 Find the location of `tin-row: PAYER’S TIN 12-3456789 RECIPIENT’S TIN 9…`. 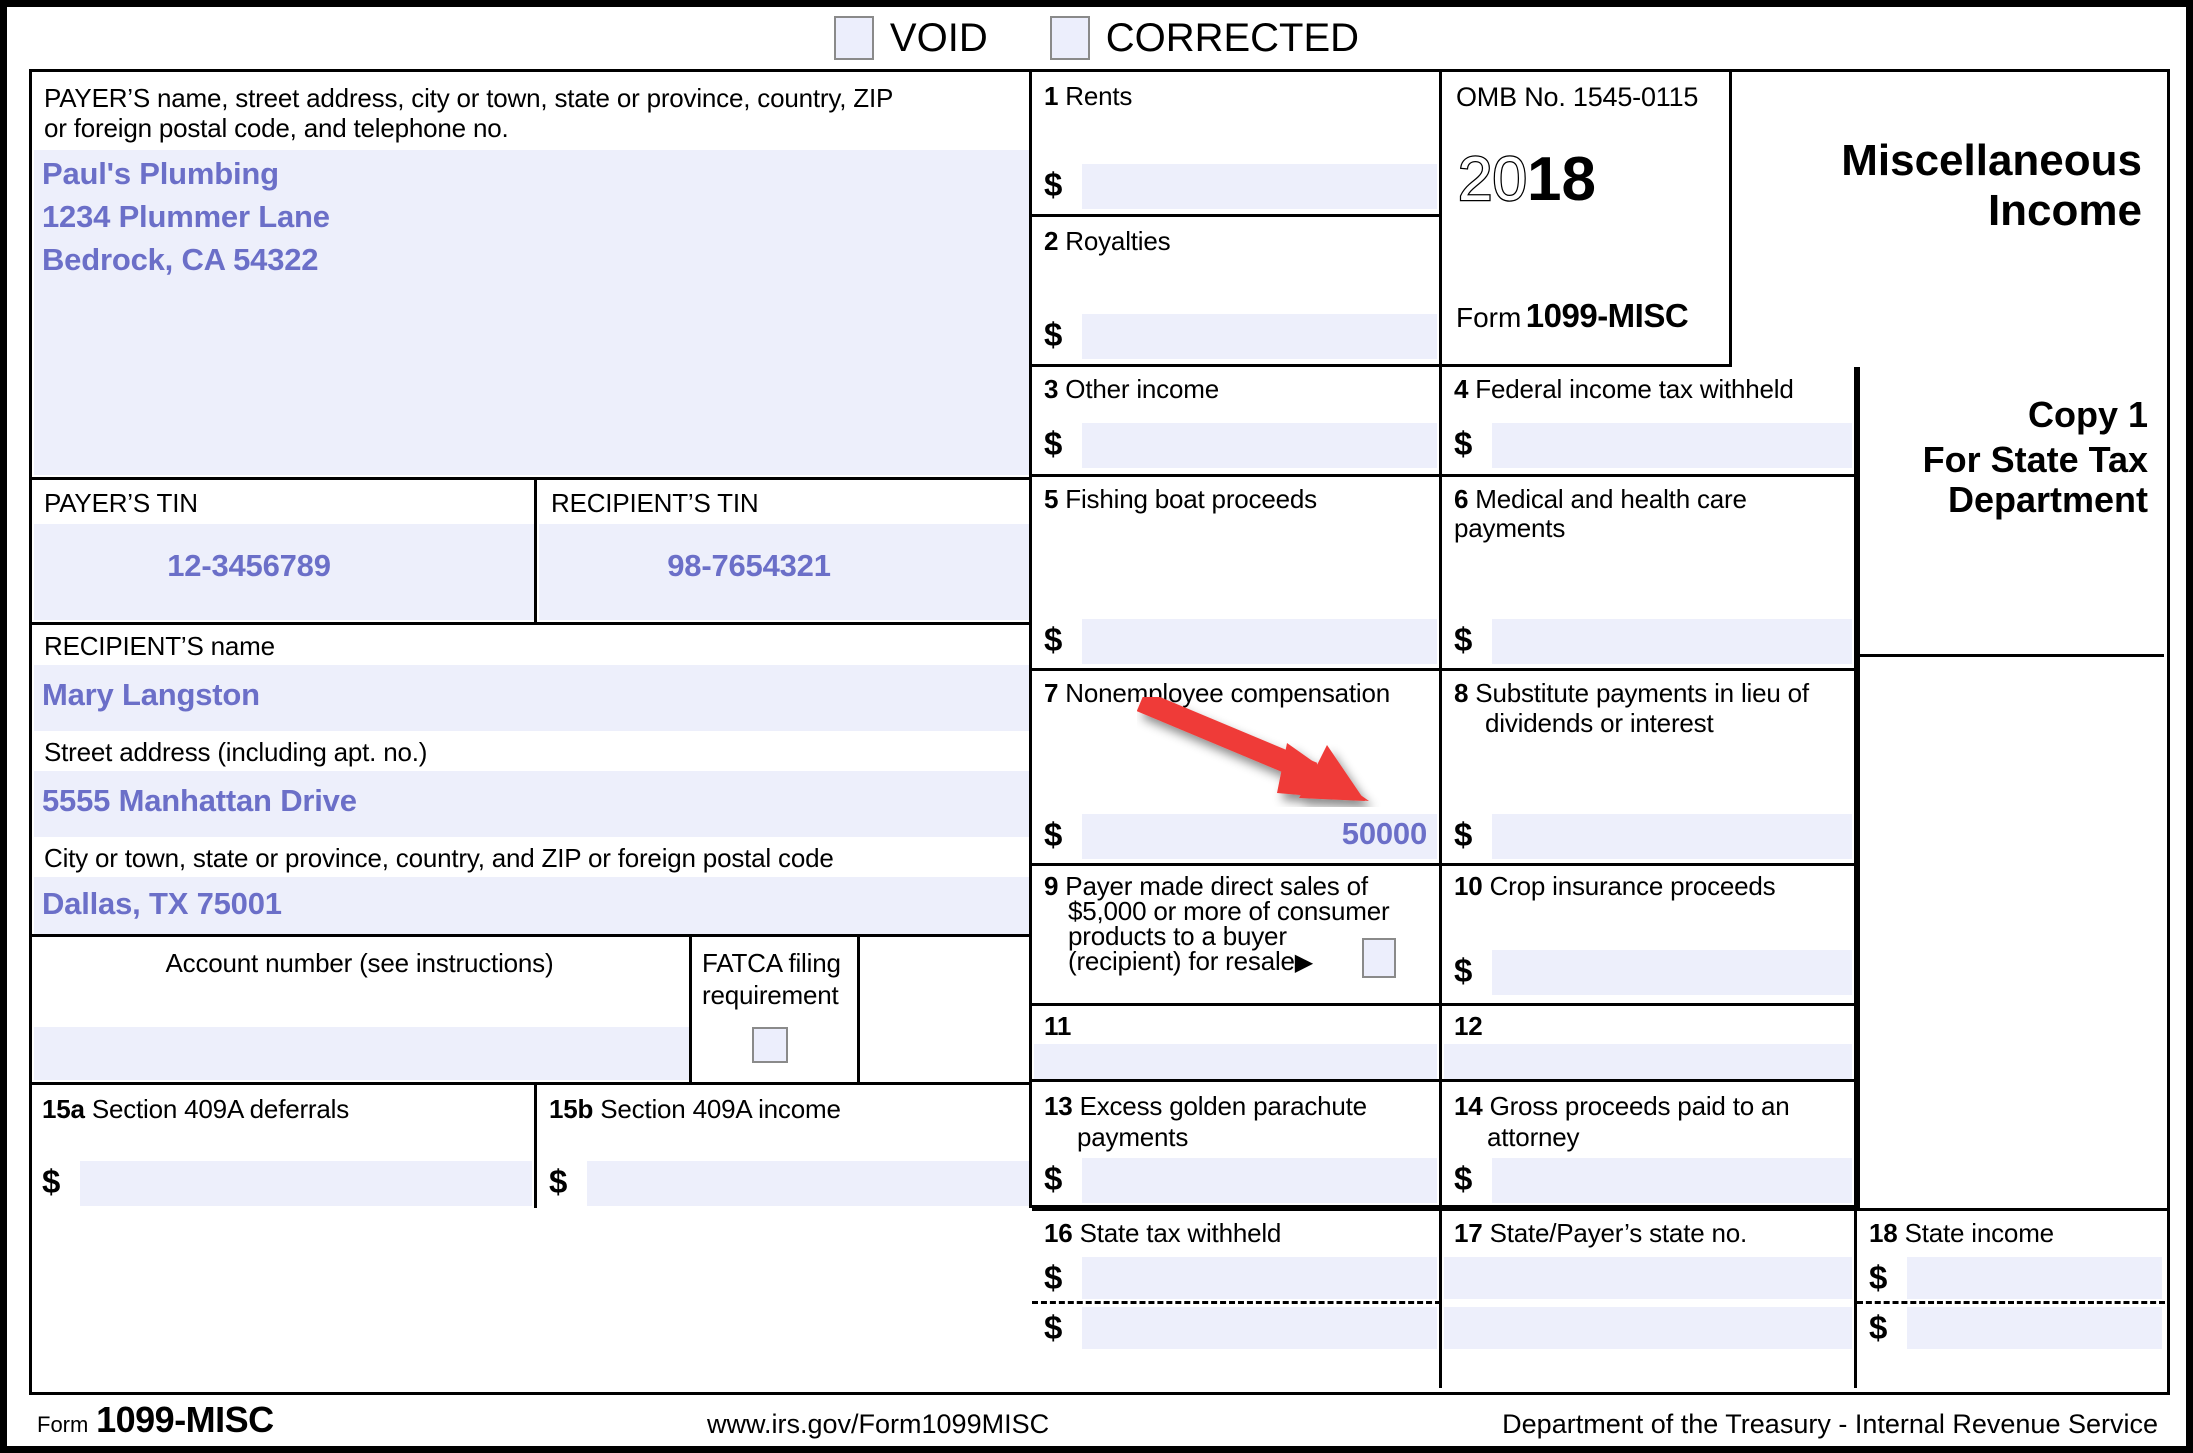

tin-row: PAYER’S TIN 12-3456789 RECIPIENT’S TIN 9… is located at coordinates (532, 549).